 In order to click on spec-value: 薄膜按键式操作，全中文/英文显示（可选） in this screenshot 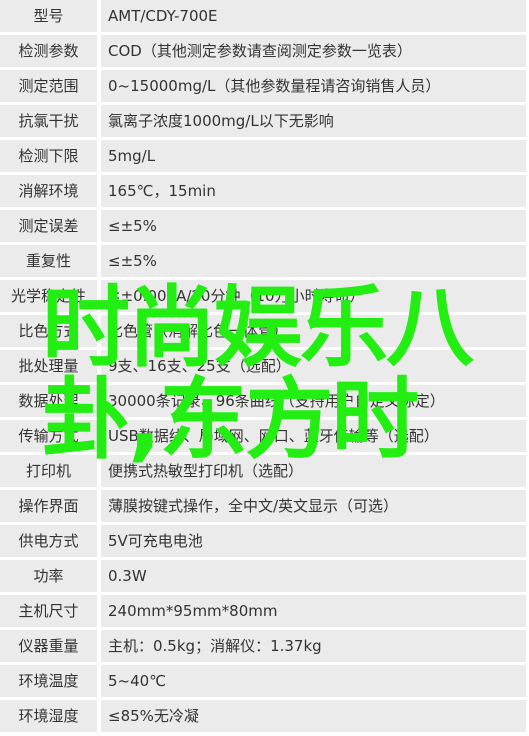, I will do `click(313, 506)`.